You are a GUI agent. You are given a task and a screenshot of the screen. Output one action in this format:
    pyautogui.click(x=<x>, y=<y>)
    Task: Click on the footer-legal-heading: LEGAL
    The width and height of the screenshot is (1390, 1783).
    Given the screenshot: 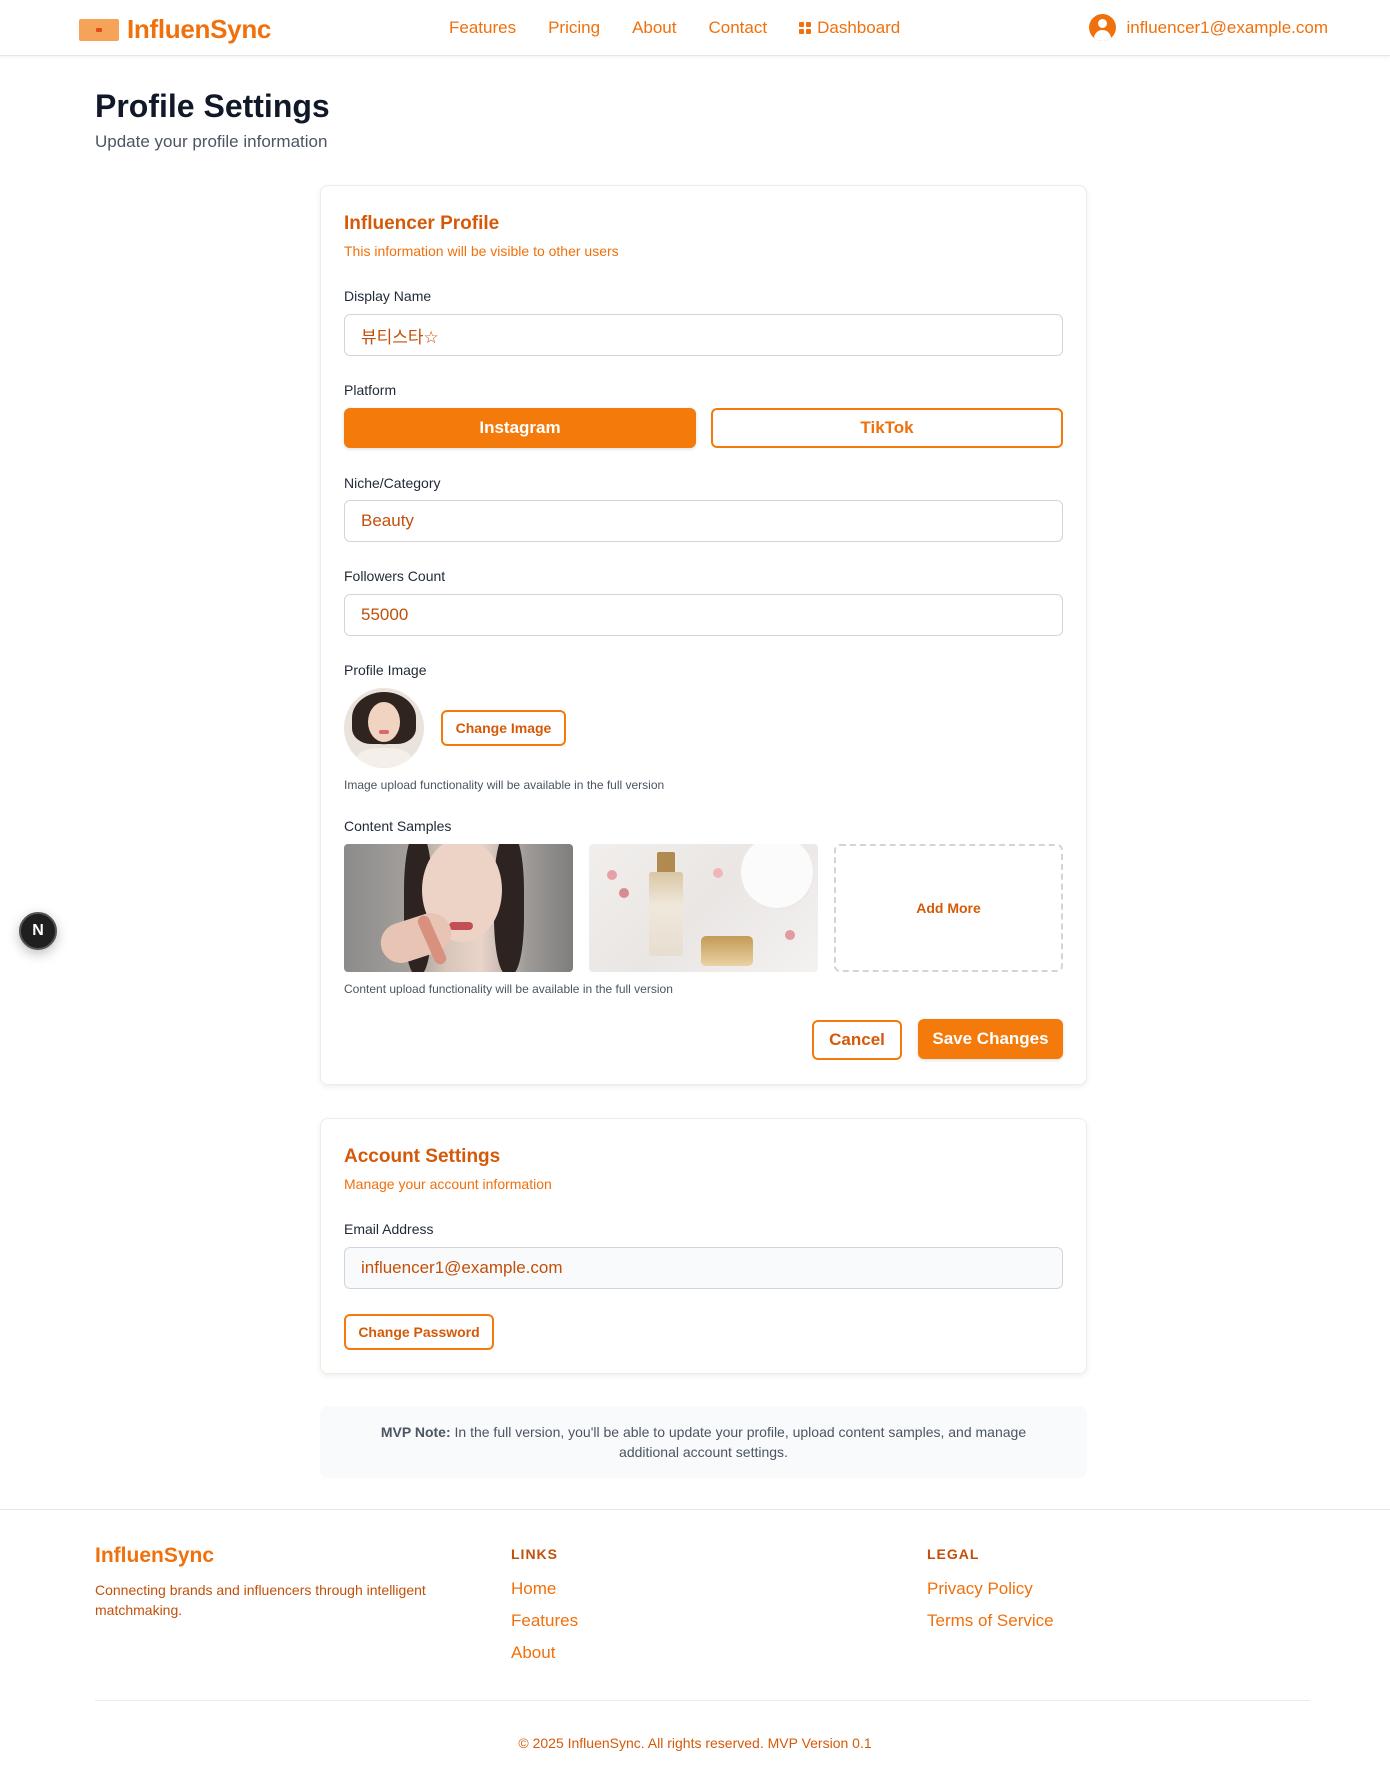 What is the action you would take?
    pyautogui.click(x=953, y=1554)
    